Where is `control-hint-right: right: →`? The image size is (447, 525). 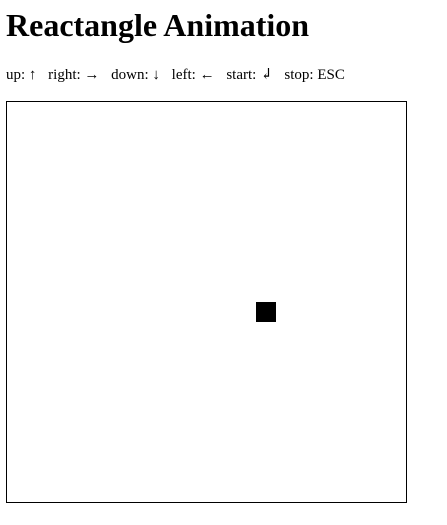
control-hint-right: right: → is located at coordinates (74, 75).